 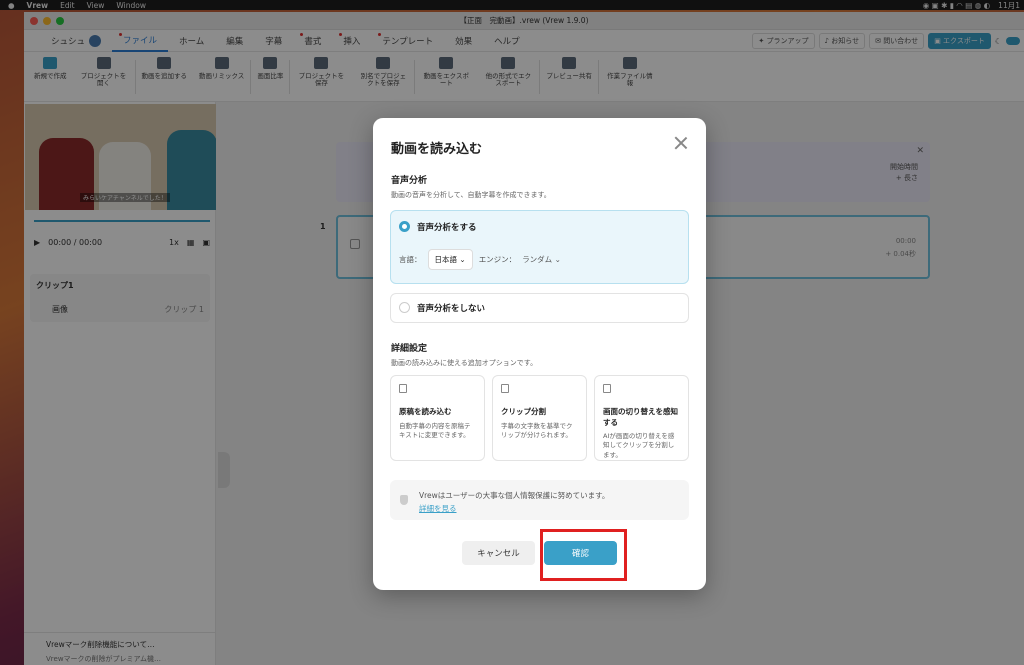 I want to click on card-title: 原稿を読み込む, so click(x=425, y=411).